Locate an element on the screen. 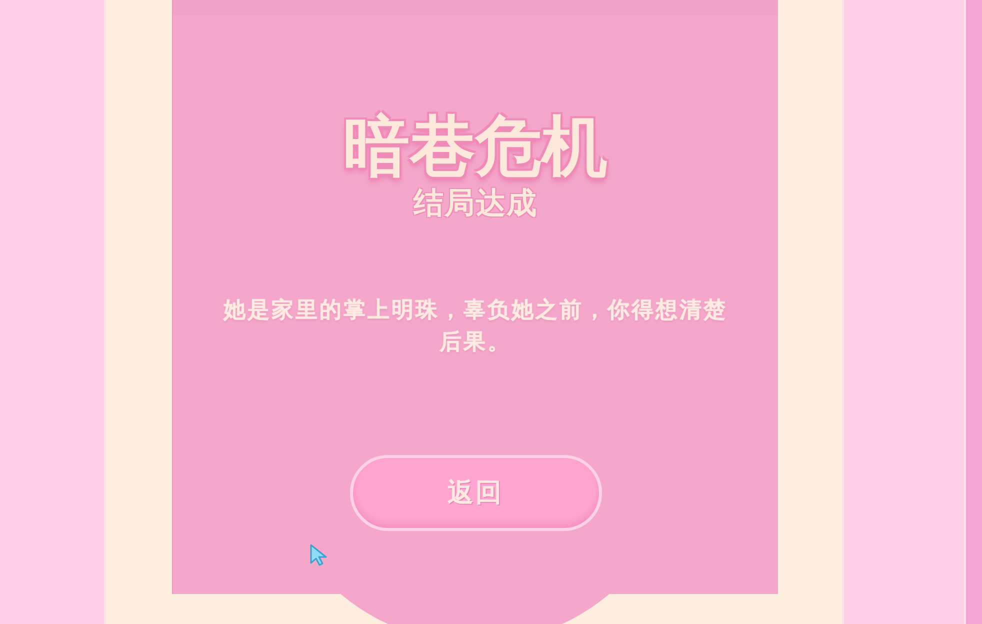 The height and width of the screenshot is (624, 982). title: 暗巷危机 is located at coordinates (476, 147).